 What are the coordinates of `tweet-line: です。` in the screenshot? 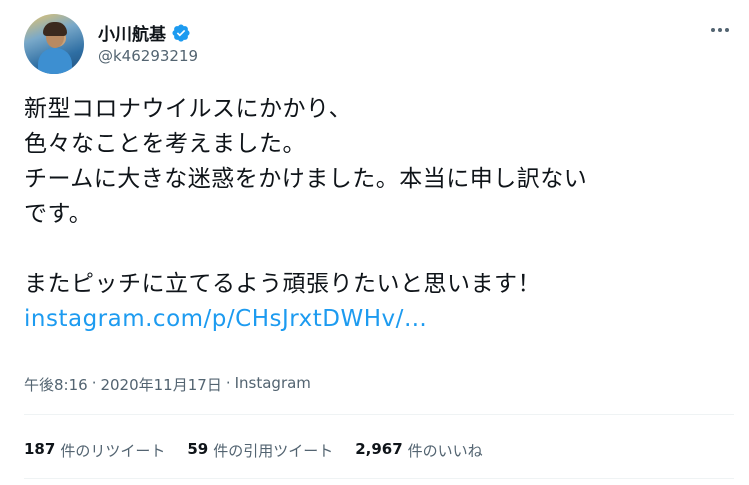 It's located at (58, 214).